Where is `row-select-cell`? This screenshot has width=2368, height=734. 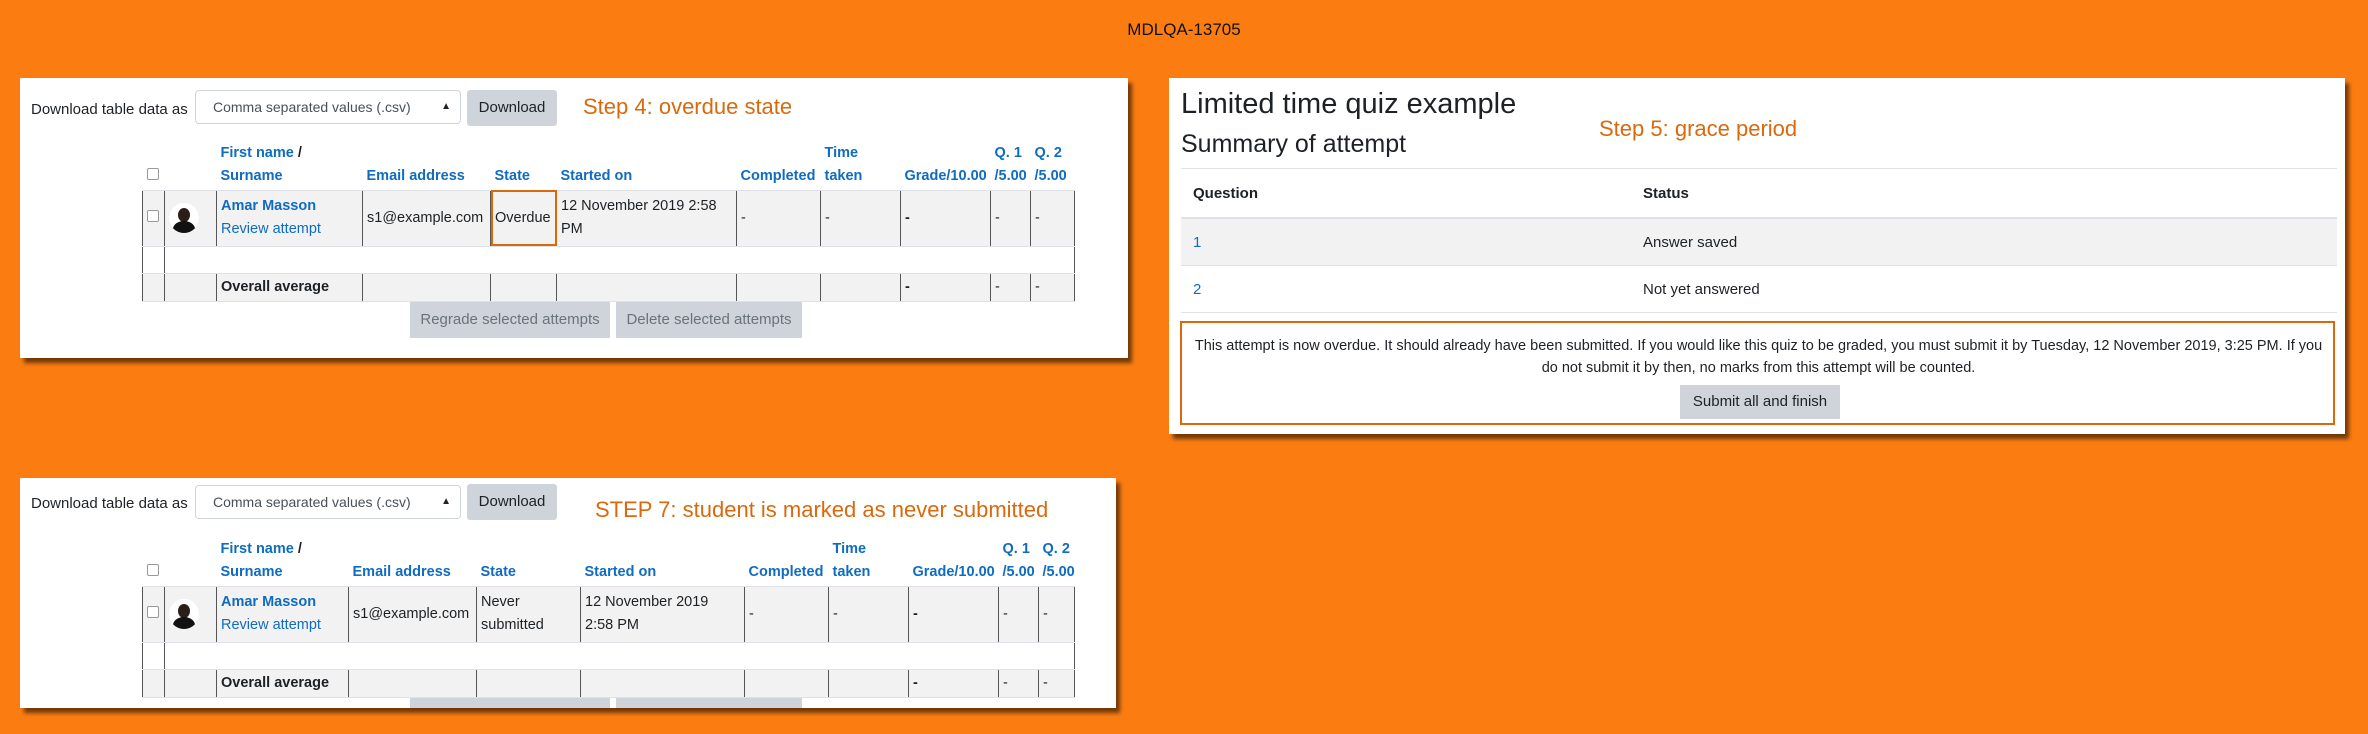
row-select-cell is located at coordinates (153, 218).